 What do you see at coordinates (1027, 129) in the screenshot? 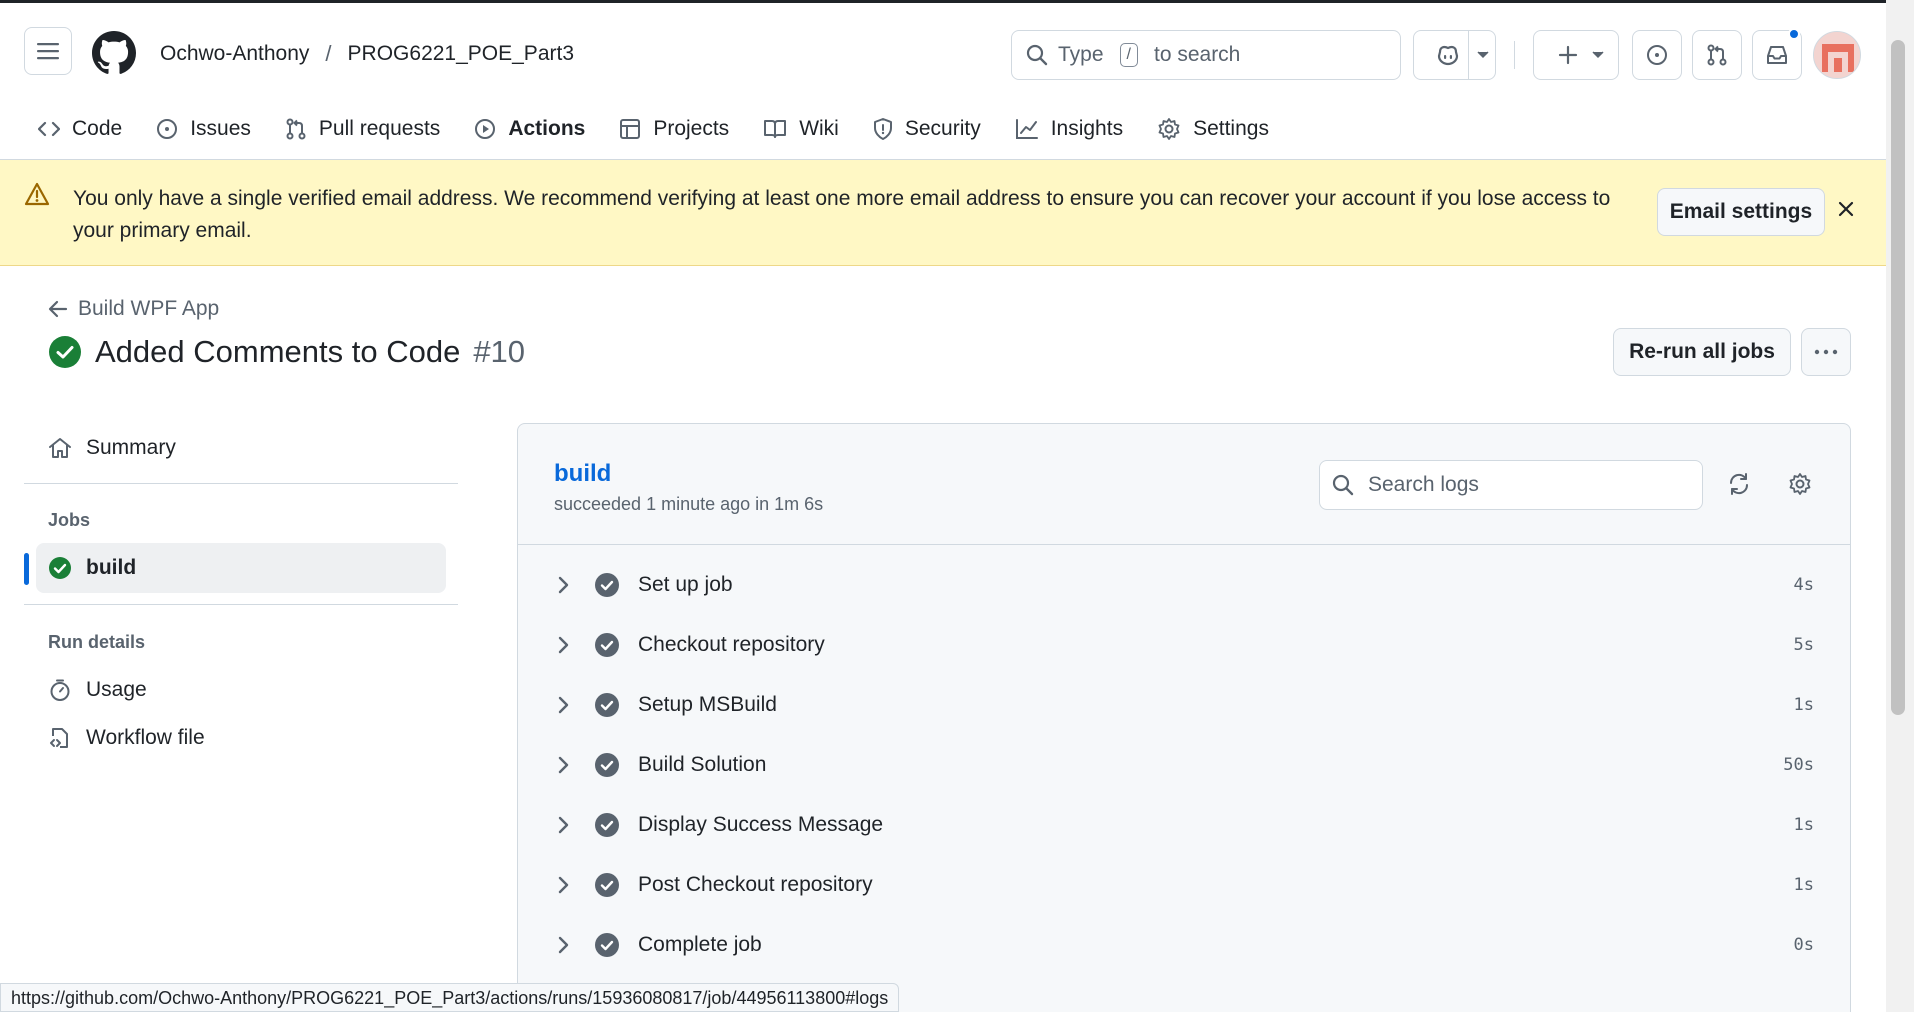
I see `graph-icon` at bounding box center [1027, 129].